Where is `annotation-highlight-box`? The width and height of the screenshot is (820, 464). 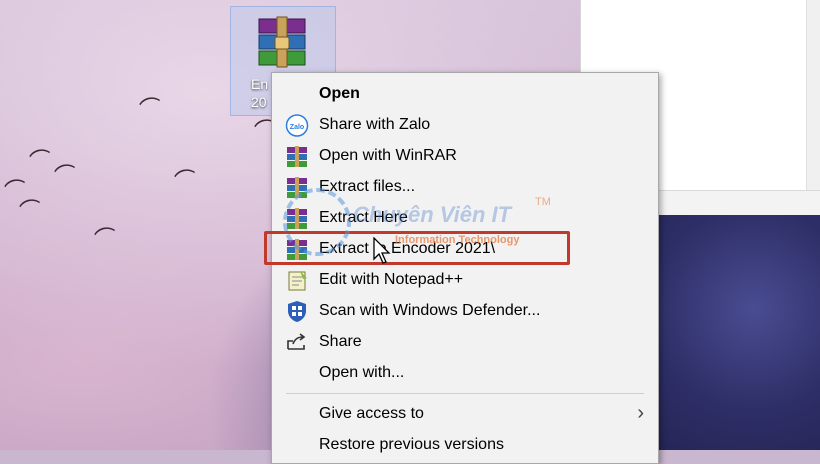 annotation-highlight-box is located at coordinates (417, 248).